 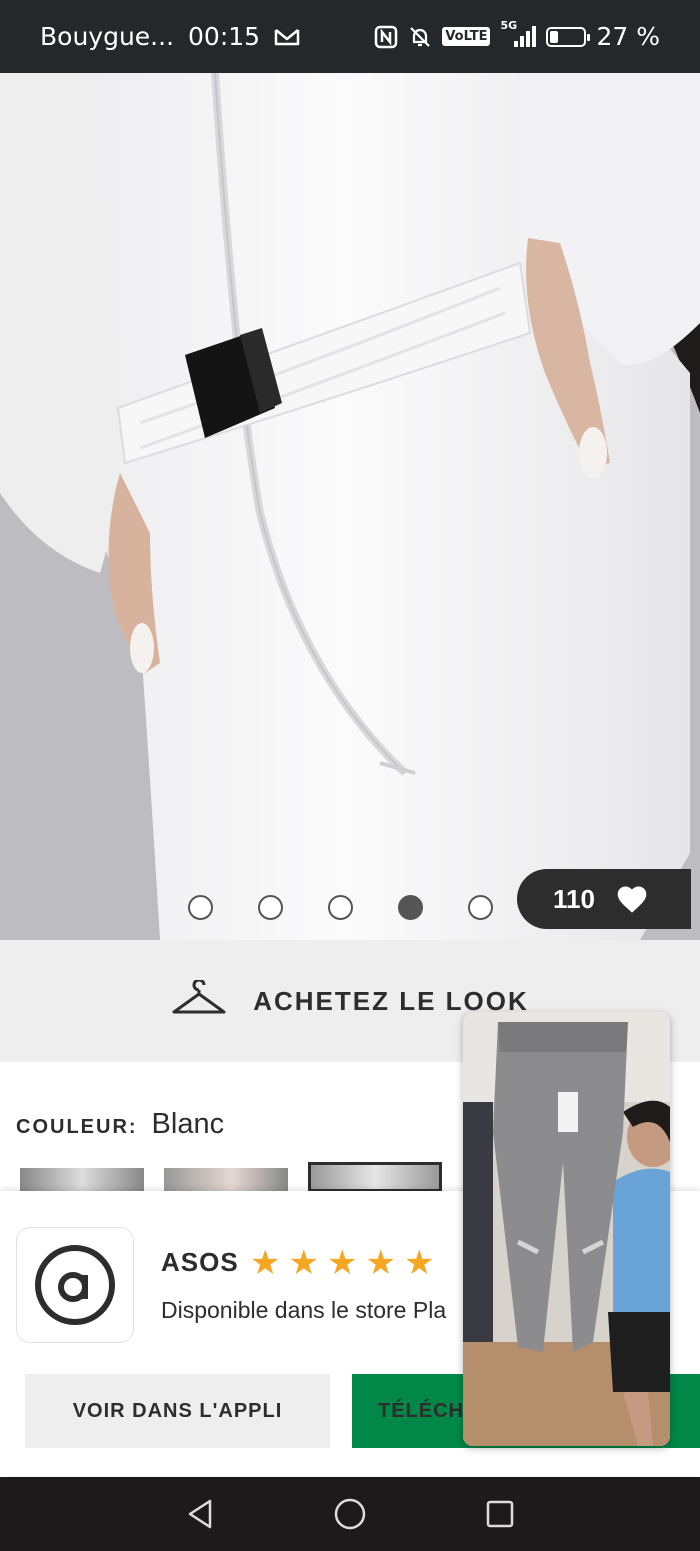 I want to click on video-frame, so click(x=566, y=1229).